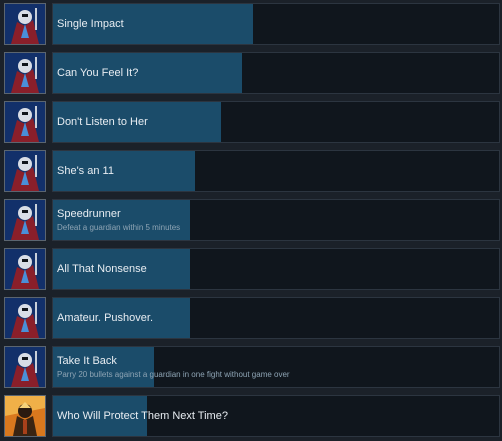 This screenshot has height=441, width=502. What do you see at coordinates (276, 24) in the screenshot?
I see `progress-bar: Single Impact` at bounding box center [276, 24].